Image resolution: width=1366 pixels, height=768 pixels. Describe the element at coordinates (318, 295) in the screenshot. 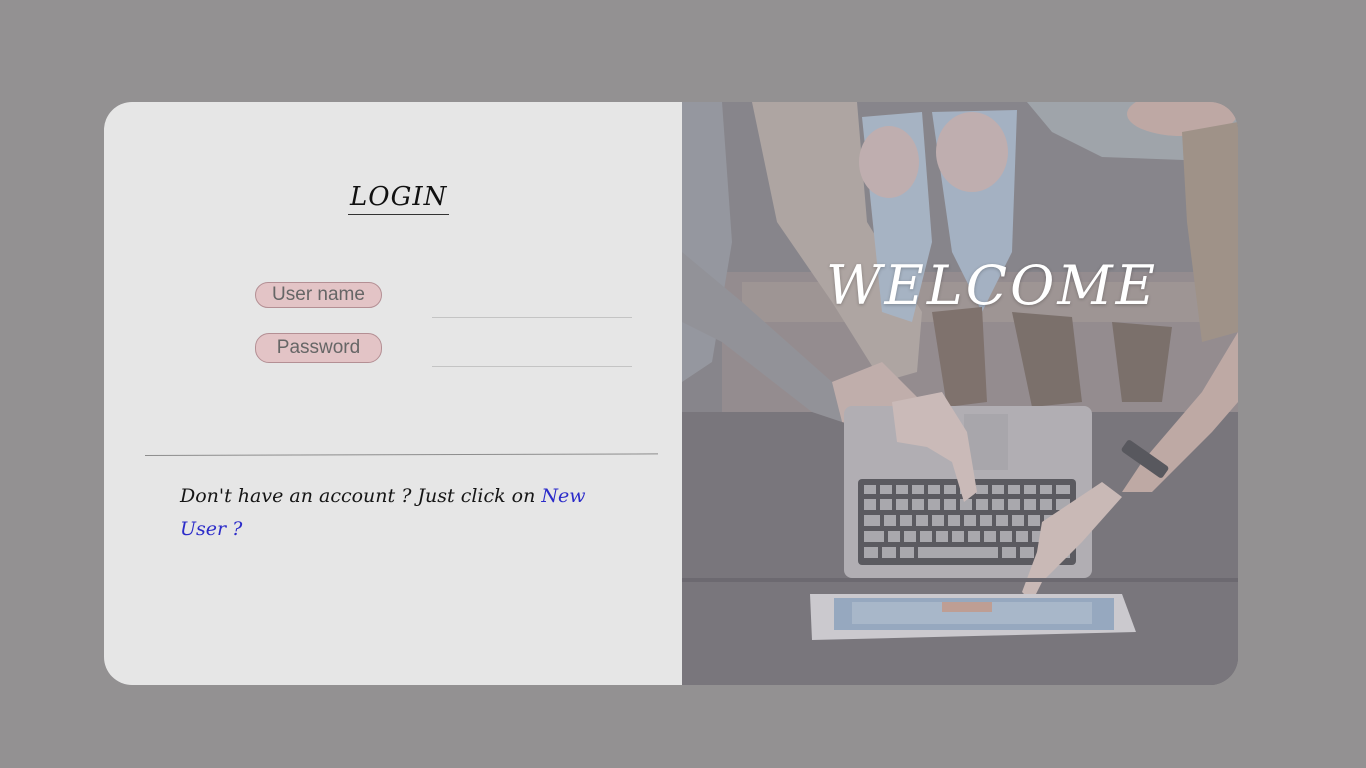

I see `username-label: User name` at that location.